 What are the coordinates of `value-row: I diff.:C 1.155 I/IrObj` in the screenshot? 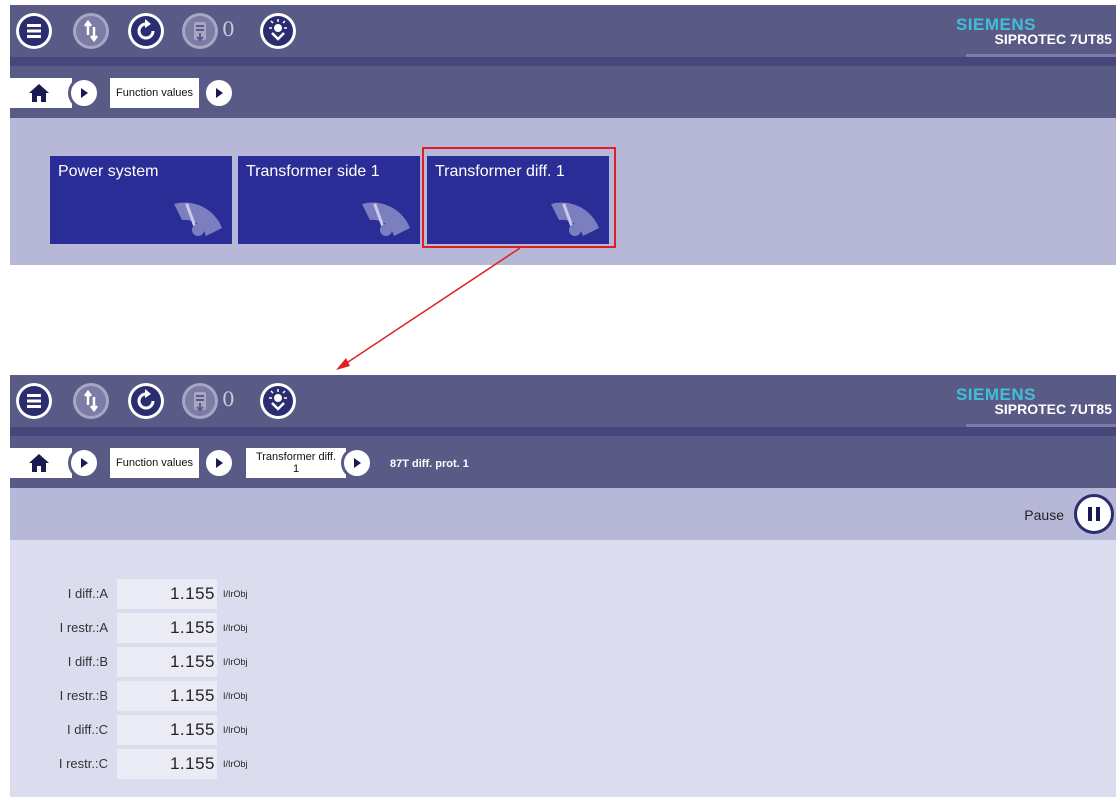 It's located at (210, 729).